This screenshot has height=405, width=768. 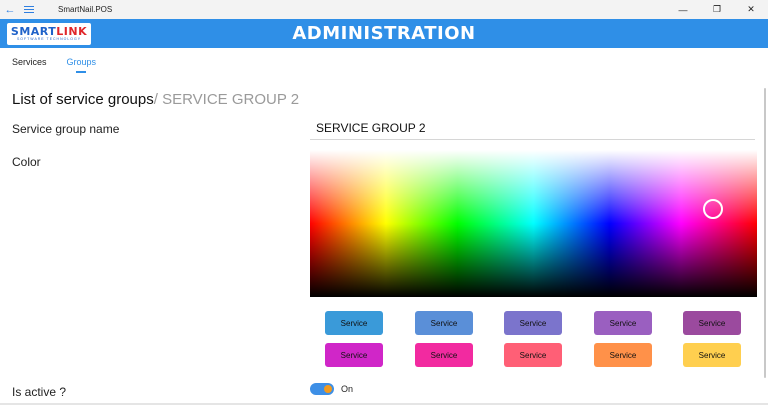 What do you see at coordinates (765, 233) in the screenshot?
I see `vertical-scrollbar` at bounding box center [765, 233].